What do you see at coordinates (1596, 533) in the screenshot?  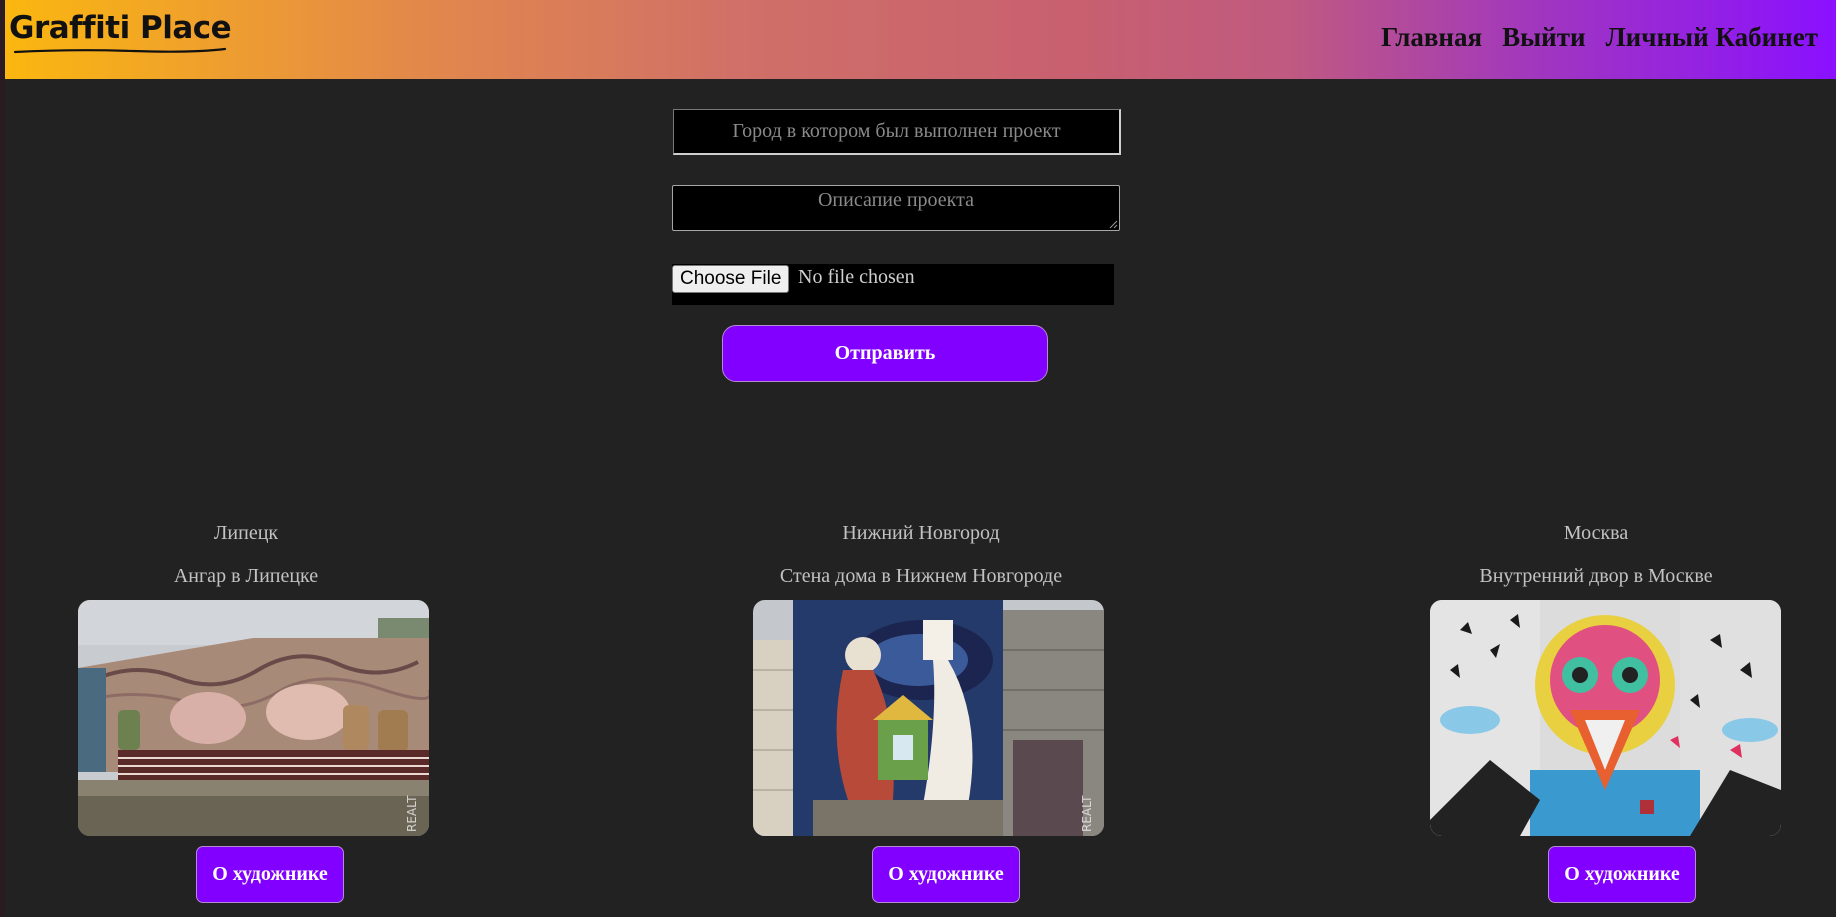 I see `card-city-moscow: Москва` at bounding box center [1596, 533].